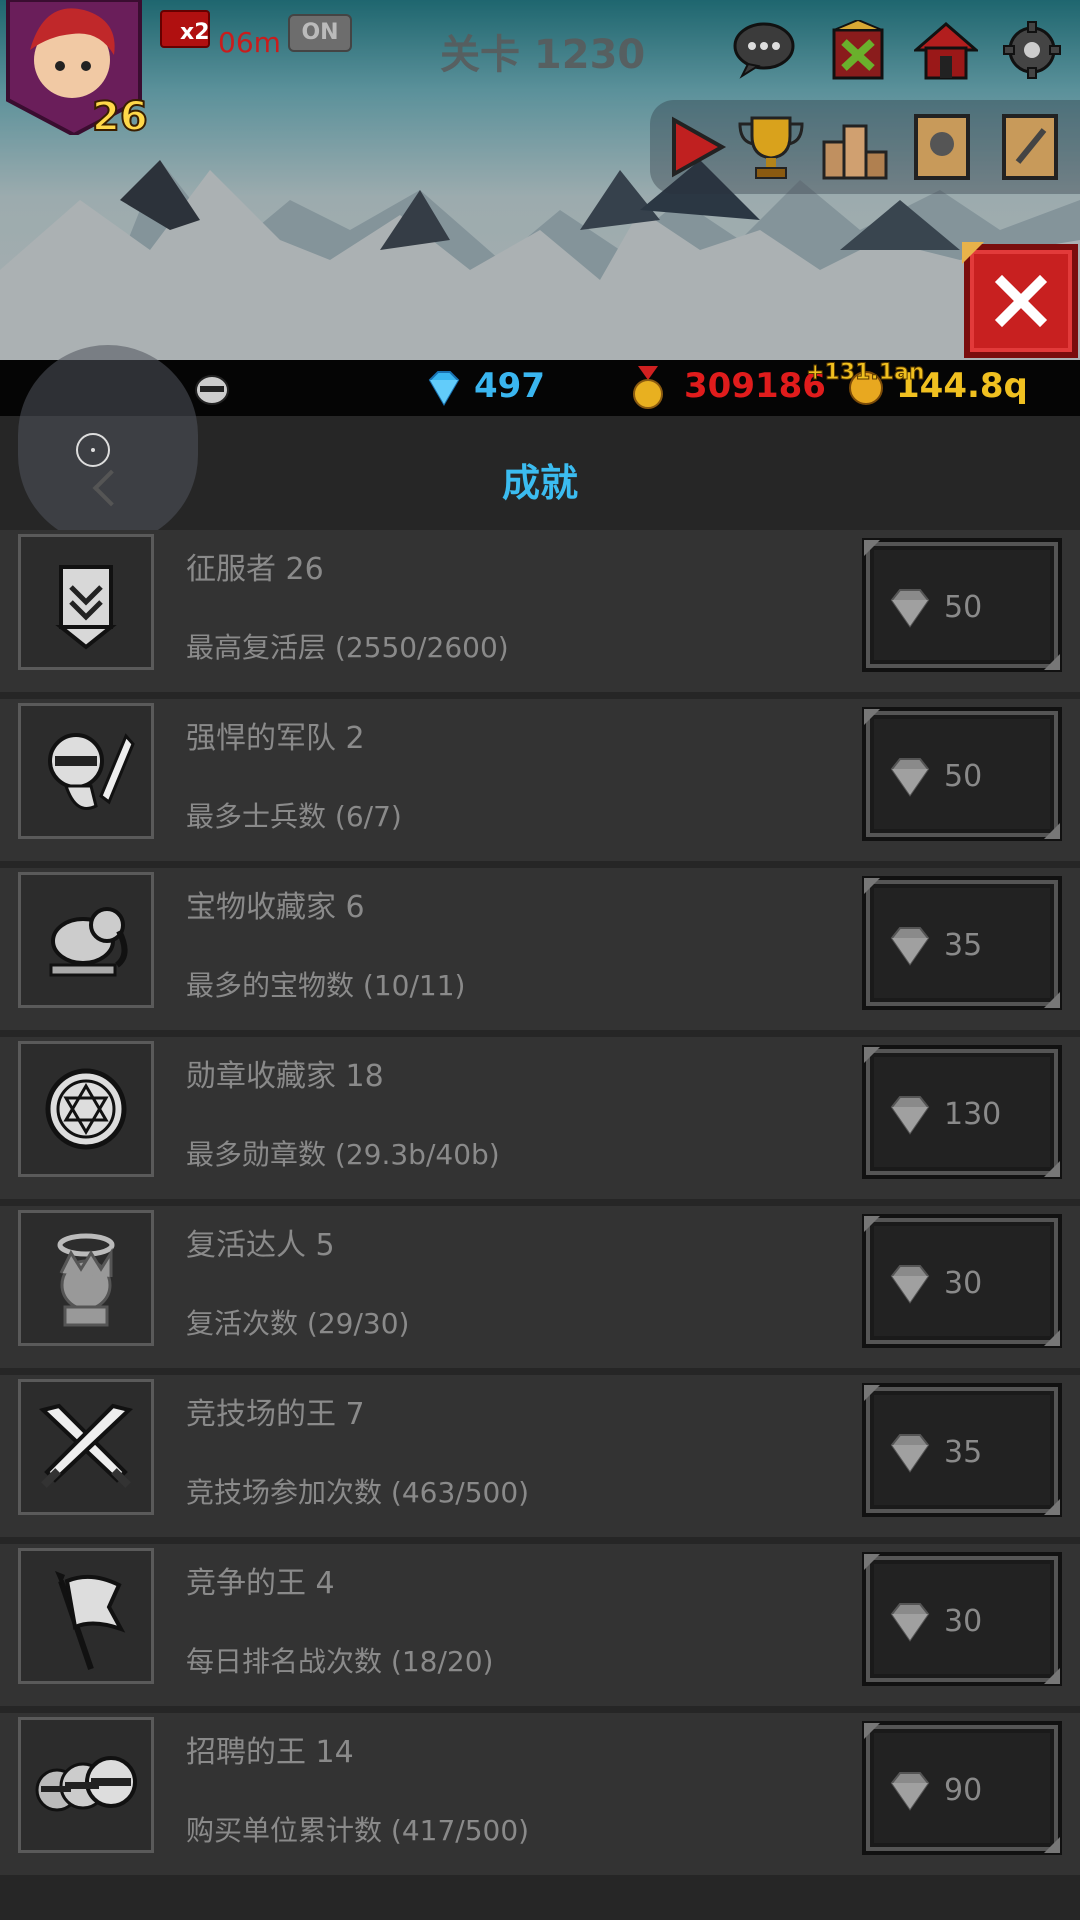 This screenshot has height=1920, width=1080. What do you see at coordinates (540, 1118) in the screenshot?
I see `achievement-row: 勋章收藏家 18 最多勋章数 (29.3b/40b) 130` at bounding box center [540, 1118].